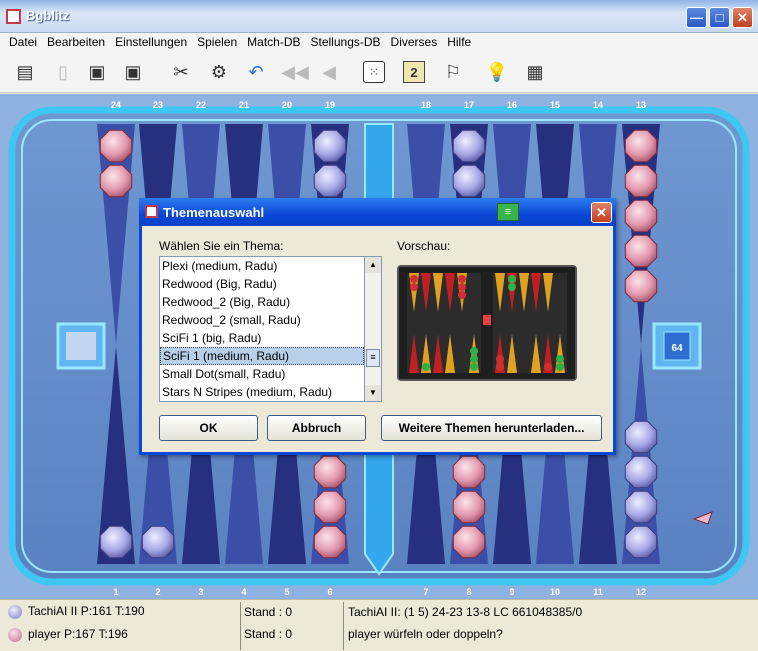  What do you see at coordinates (719, 17) in the screenshot?
I see `maximize-button: □` at bounding box center [719, 17].